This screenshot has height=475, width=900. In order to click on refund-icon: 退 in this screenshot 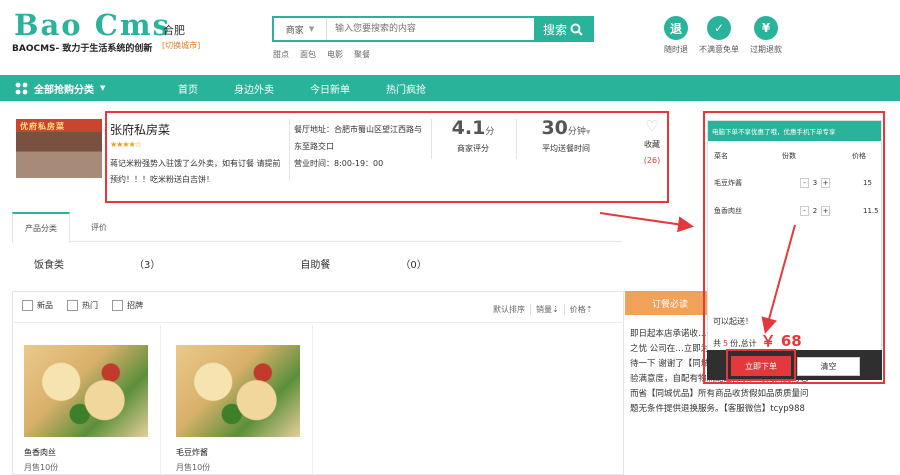, I will do `click(676, 28)`.